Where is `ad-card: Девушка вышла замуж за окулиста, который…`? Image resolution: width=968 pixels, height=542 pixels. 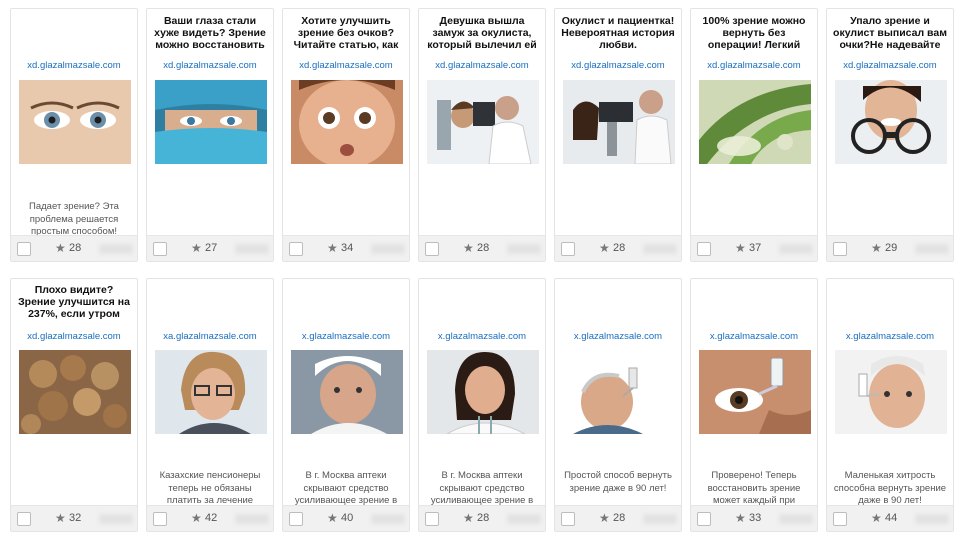
ad-card: Девушка вышла замуж за окулиста, который… is located at coordinates (482, 135).